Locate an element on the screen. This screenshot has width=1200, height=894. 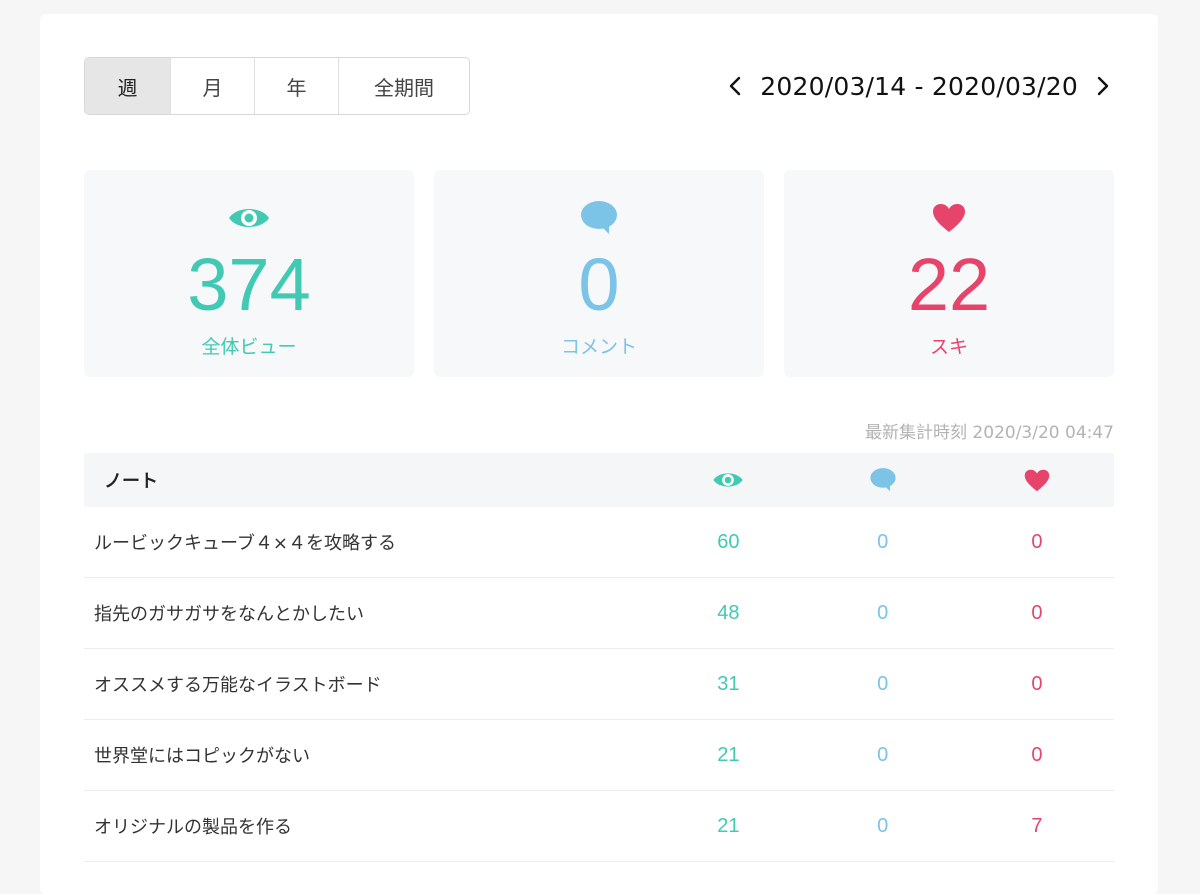
stat-comments-value: 0 is located at coordinates (599, 284).